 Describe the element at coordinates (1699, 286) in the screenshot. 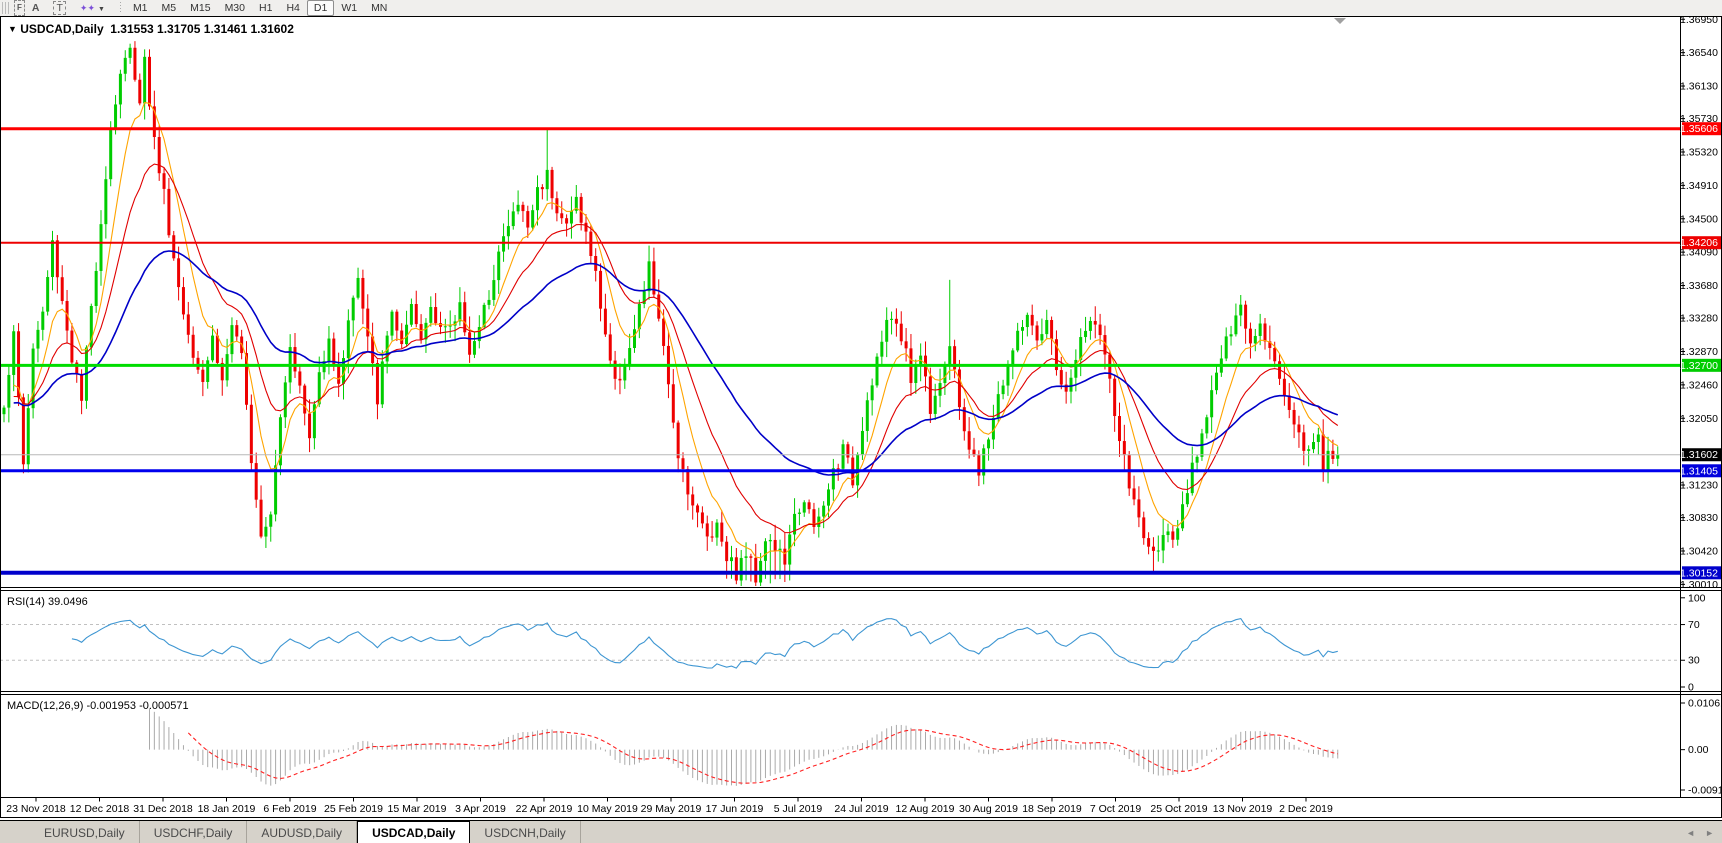

I see `svg-text: 1.33680` at that location.